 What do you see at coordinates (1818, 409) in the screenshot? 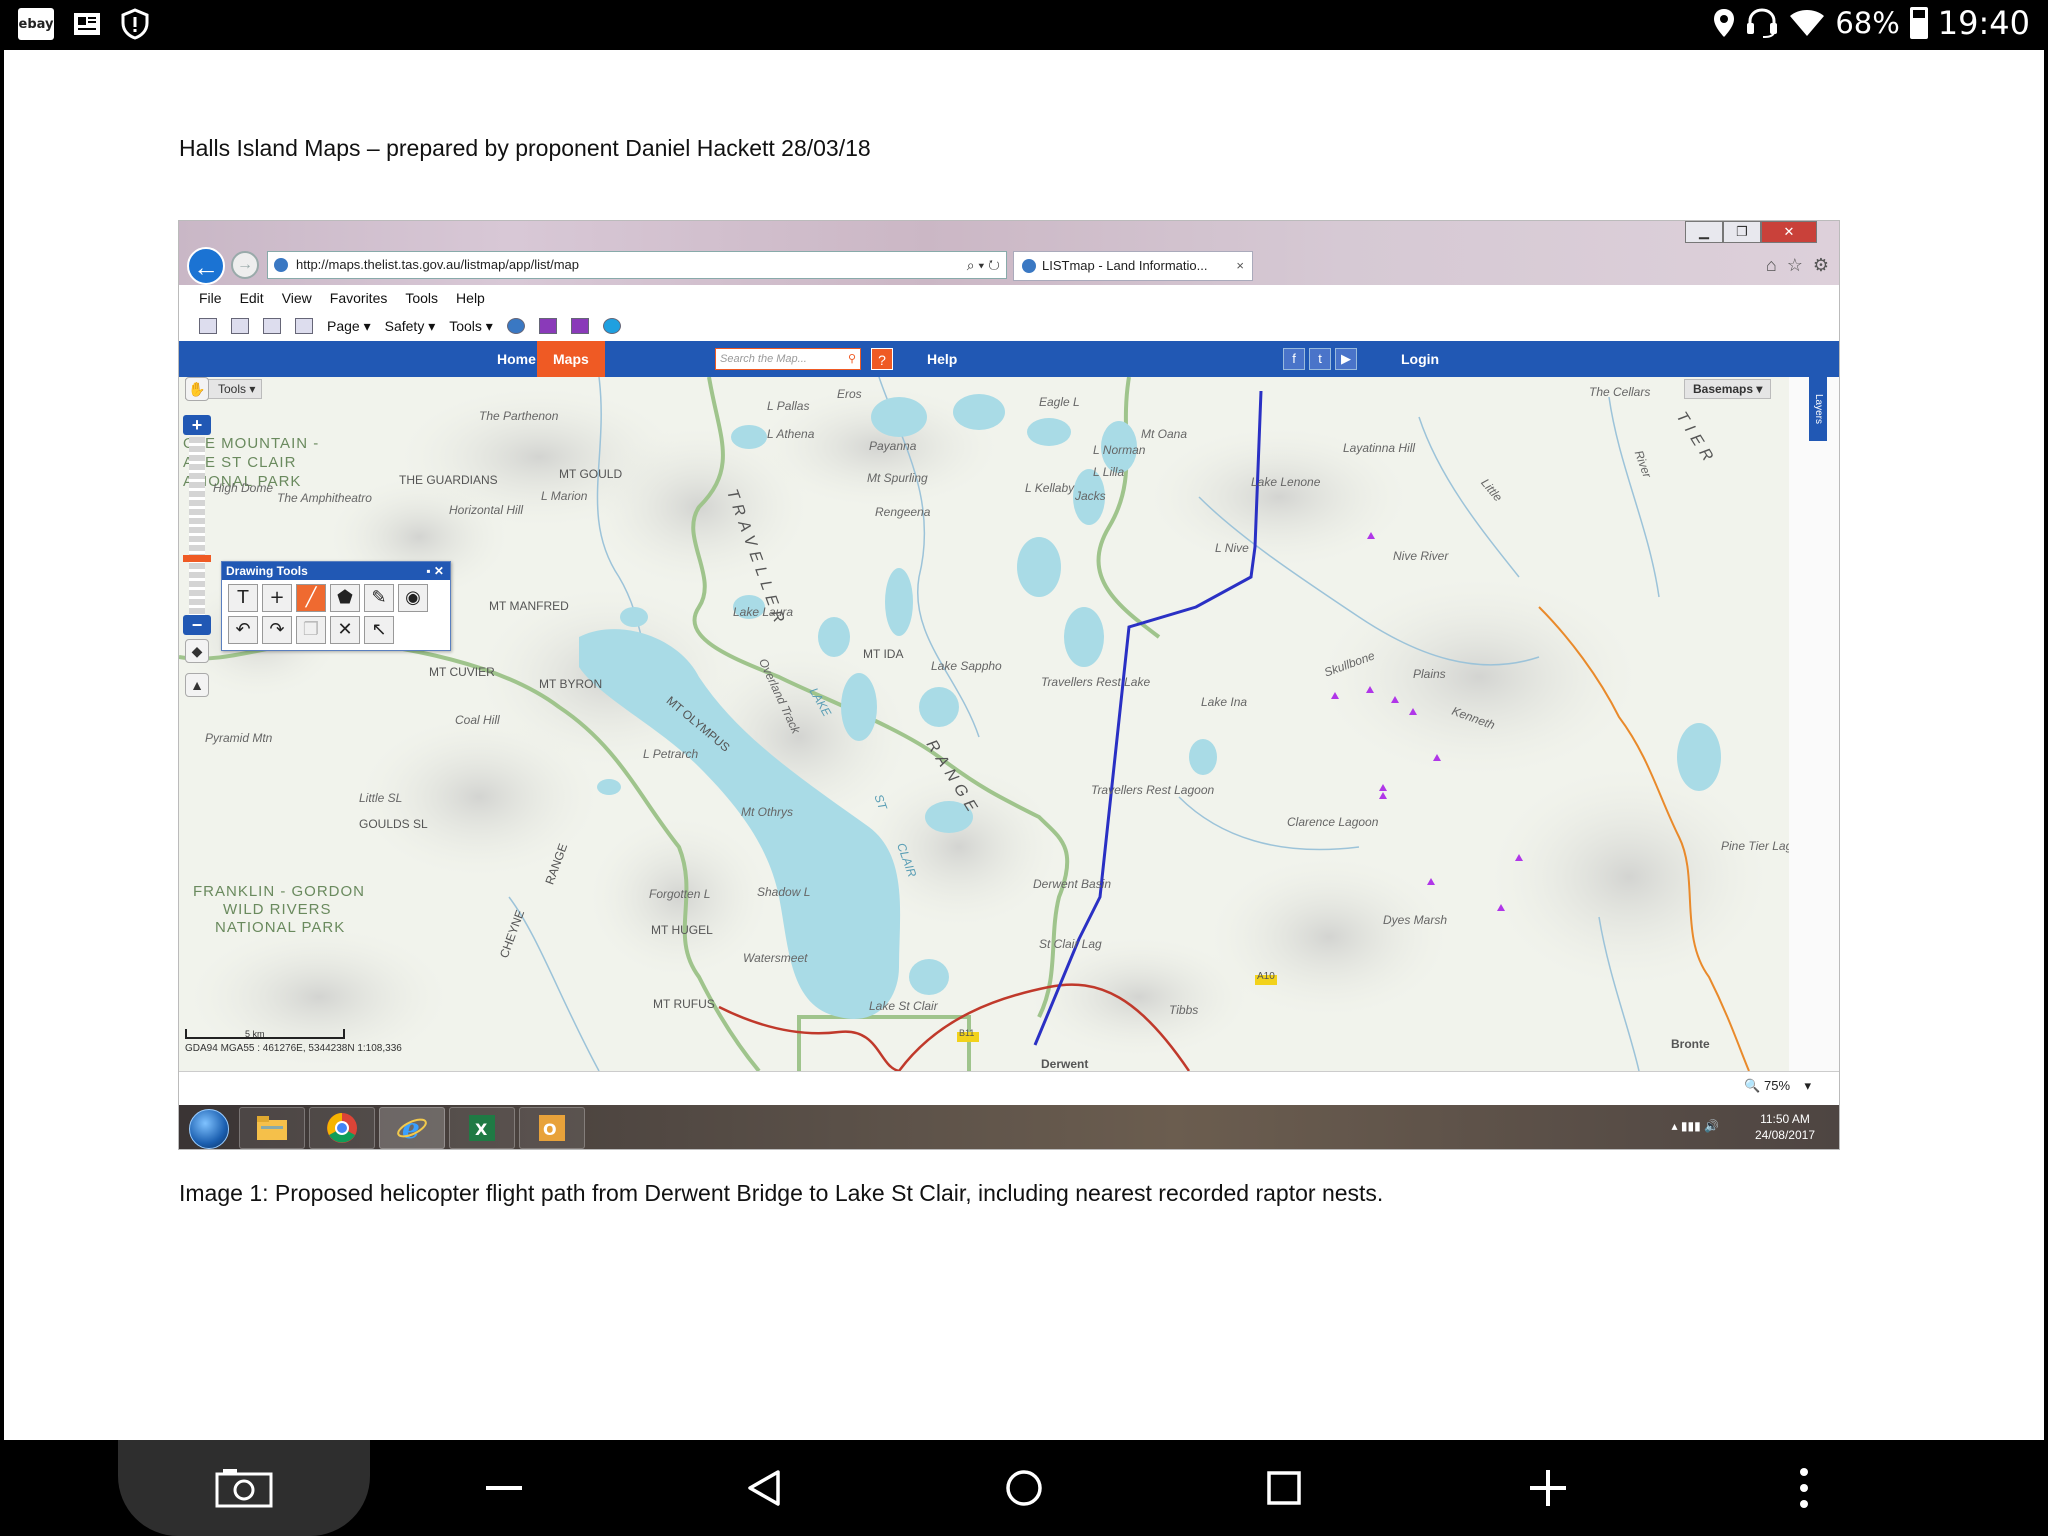
I see `layers-tab: Layers` at bounding box center [1818, 409].